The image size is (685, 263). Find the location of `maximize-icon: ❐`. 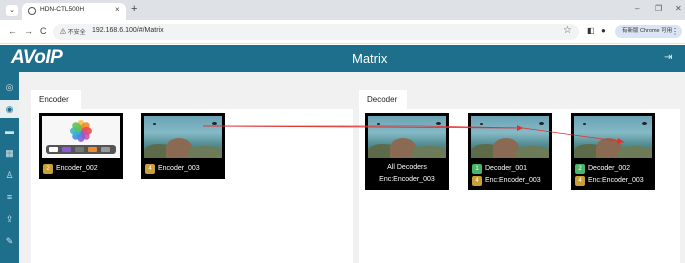

maximize-icon: ❐ is located at coordinates (658, 8).